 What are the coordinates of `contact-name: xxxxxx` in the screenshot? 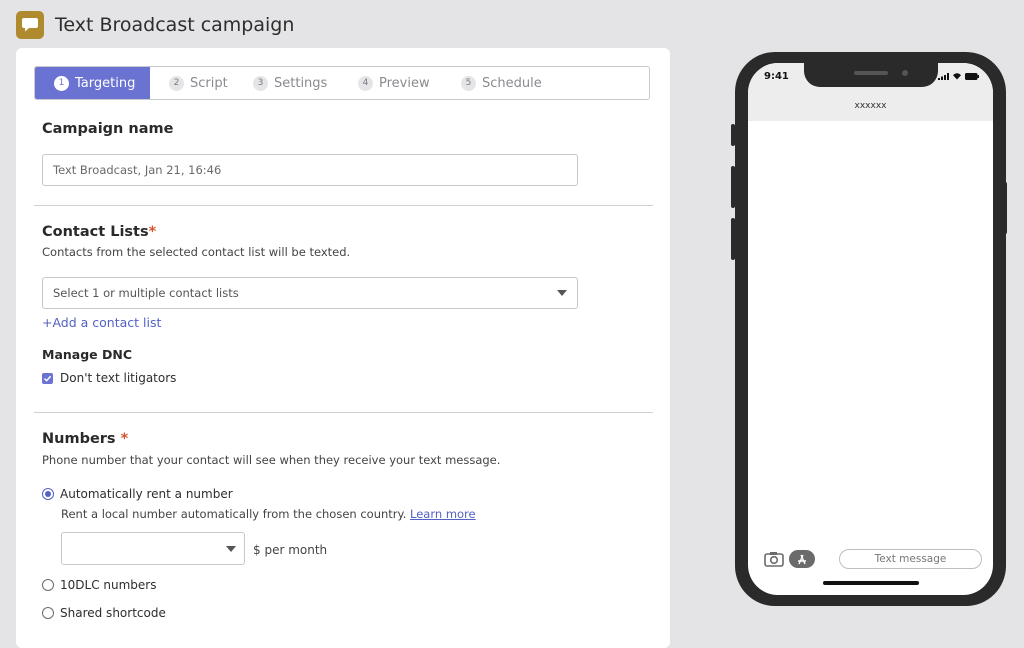 It's located at (870, 106).